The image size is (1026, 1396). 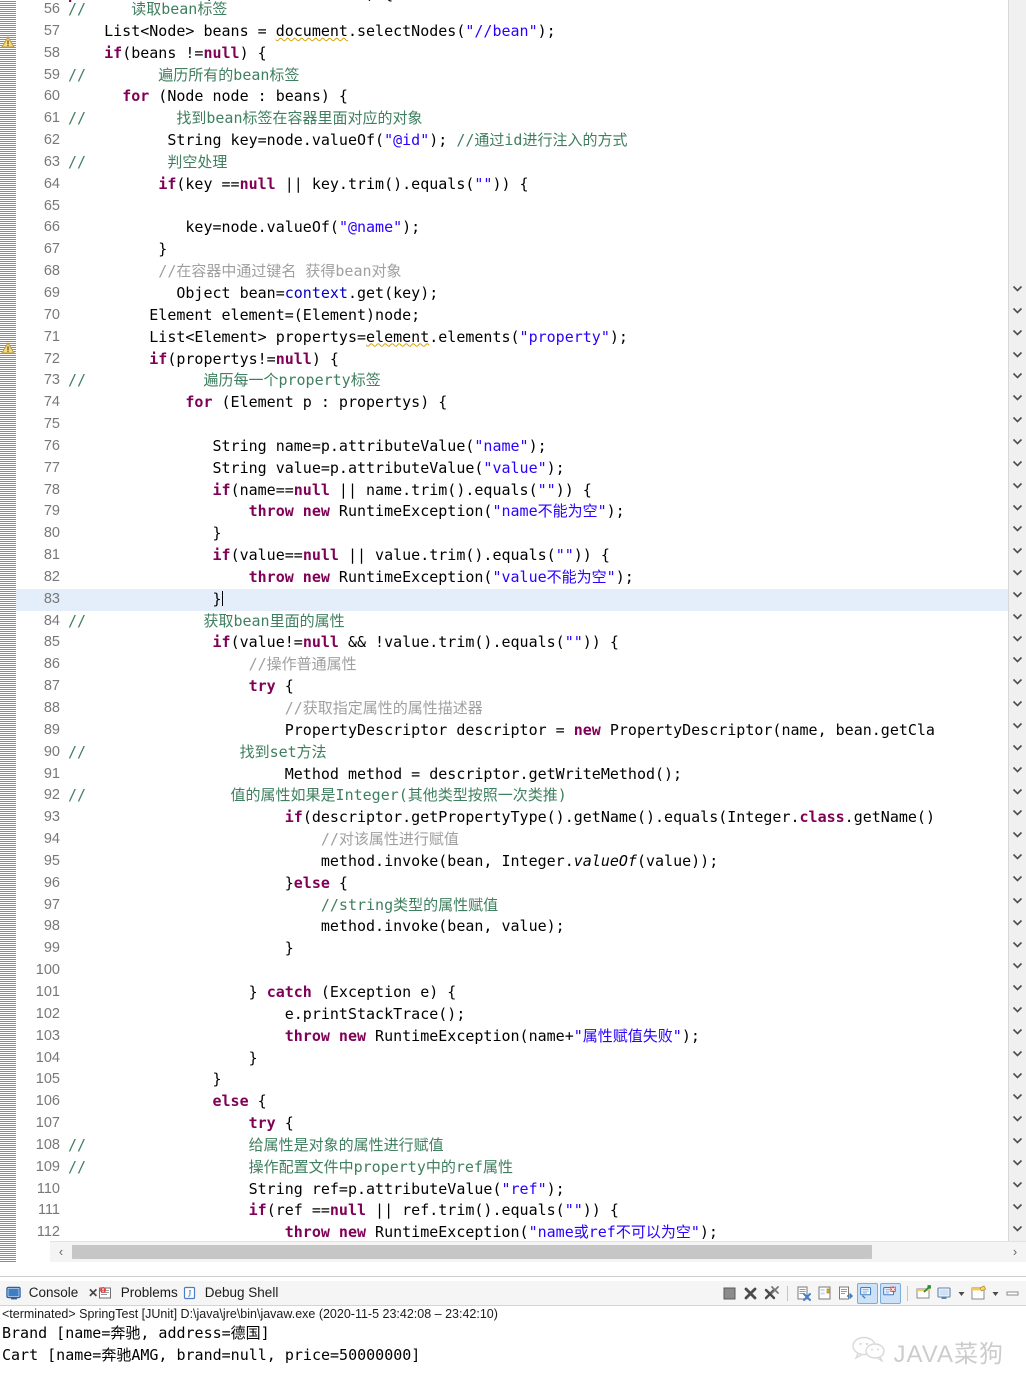 What do you see at coordinates (521, 1146) in the screenshot?
I see `code-line: 108 // 给属性是对象的属性进行赋值` at bounding box center [521, 1146].